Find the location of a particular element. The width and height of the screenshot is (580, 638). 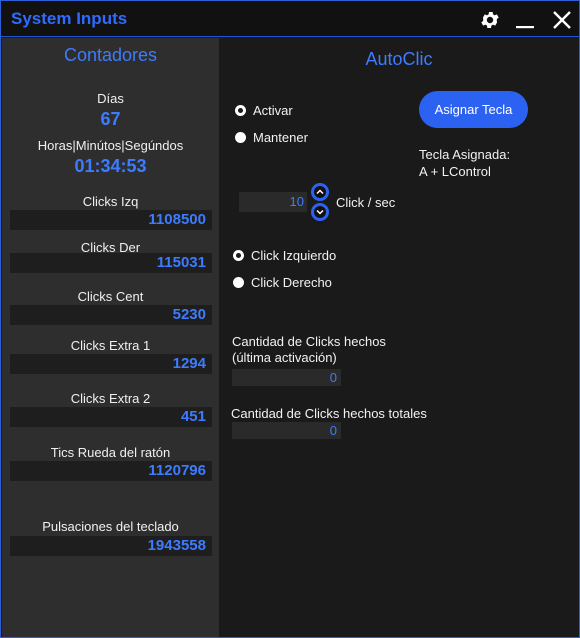

counter-label-clicks-left: Clicks Izq is located at coordinates (110, 201).